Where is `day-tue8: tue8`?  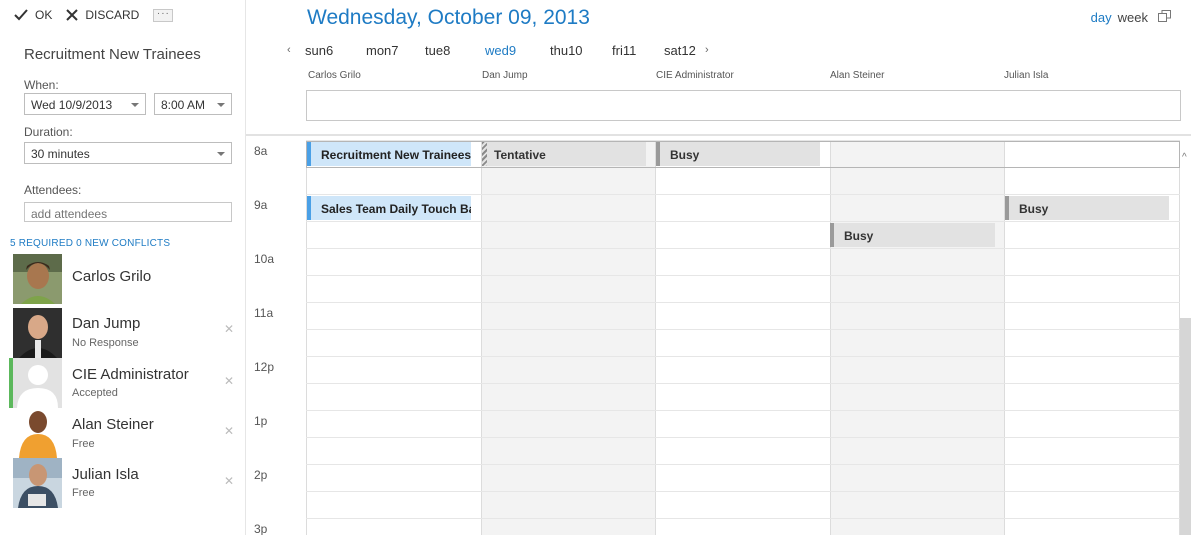 day-tue8: tue8 is located at coordinates (437, 50).